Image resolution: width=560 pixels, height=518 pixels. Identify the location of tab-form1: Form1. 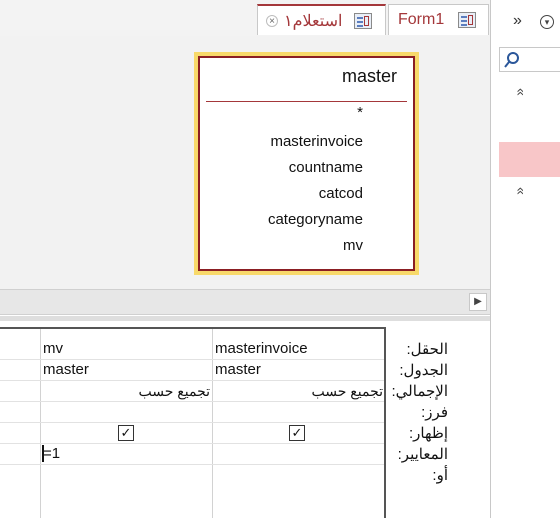
(438, 19).